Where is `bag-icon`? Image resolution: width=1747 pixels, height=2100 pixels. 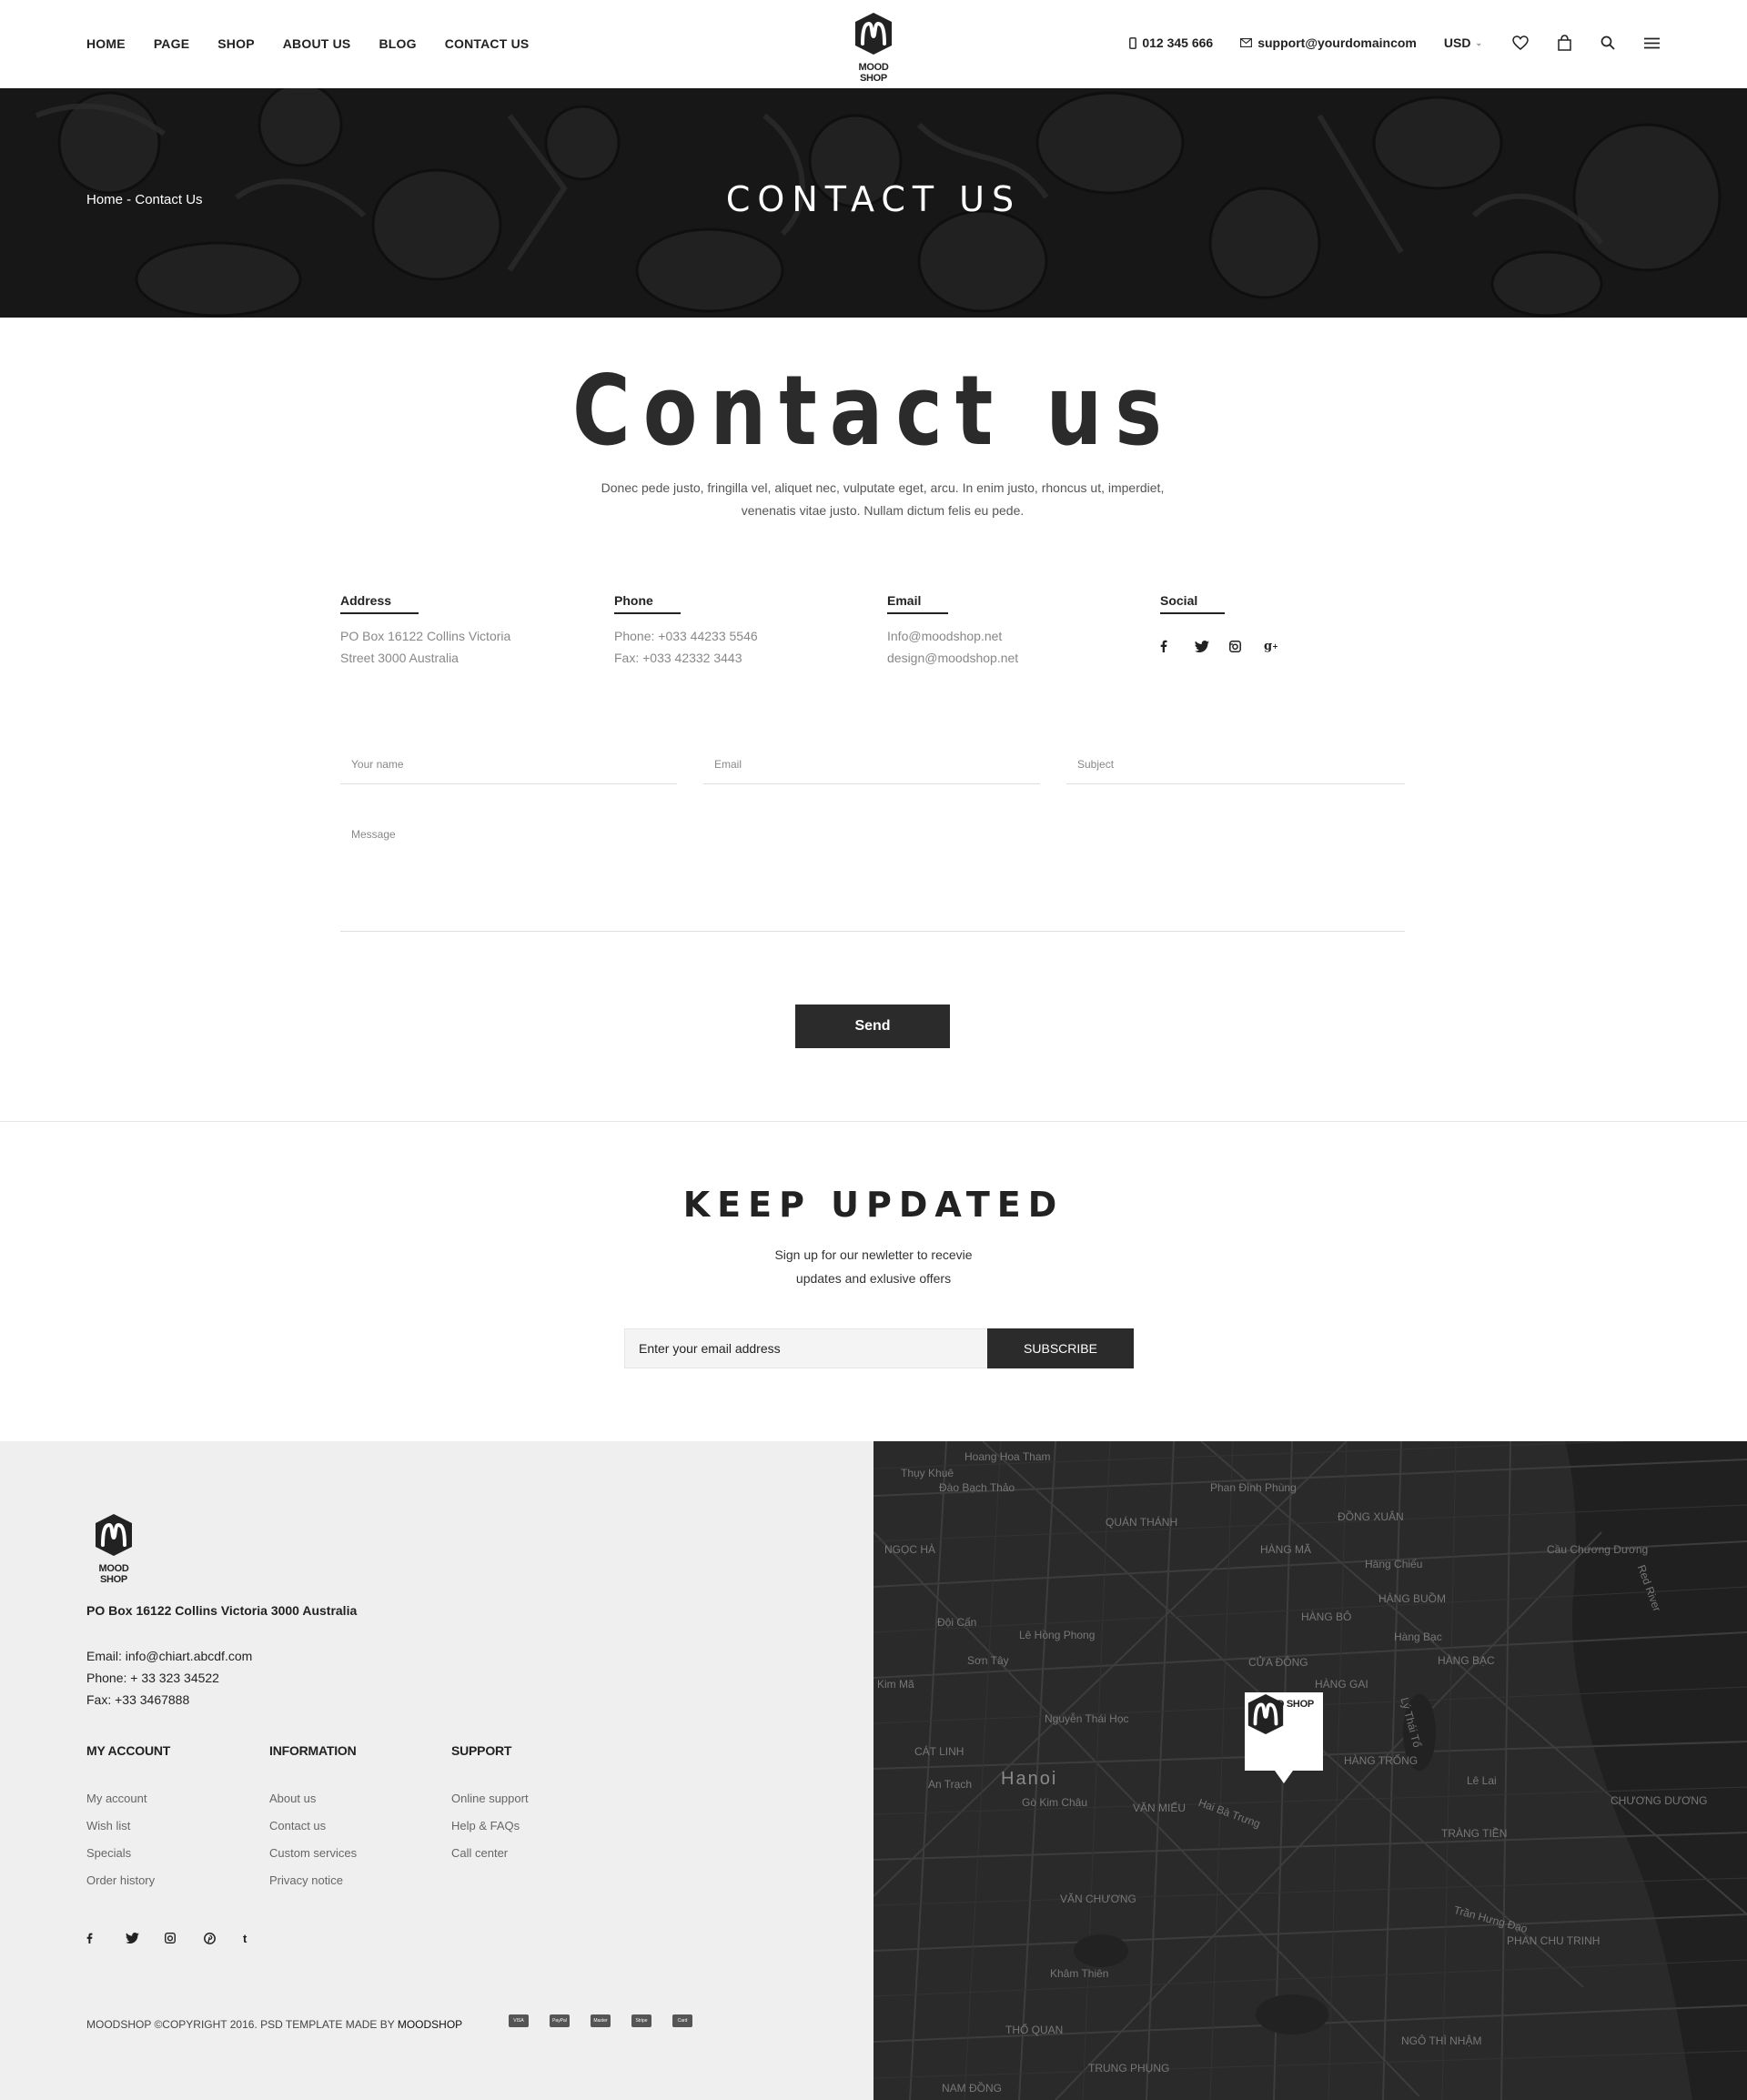 bag-icon is located at coordinates (1564, 43).